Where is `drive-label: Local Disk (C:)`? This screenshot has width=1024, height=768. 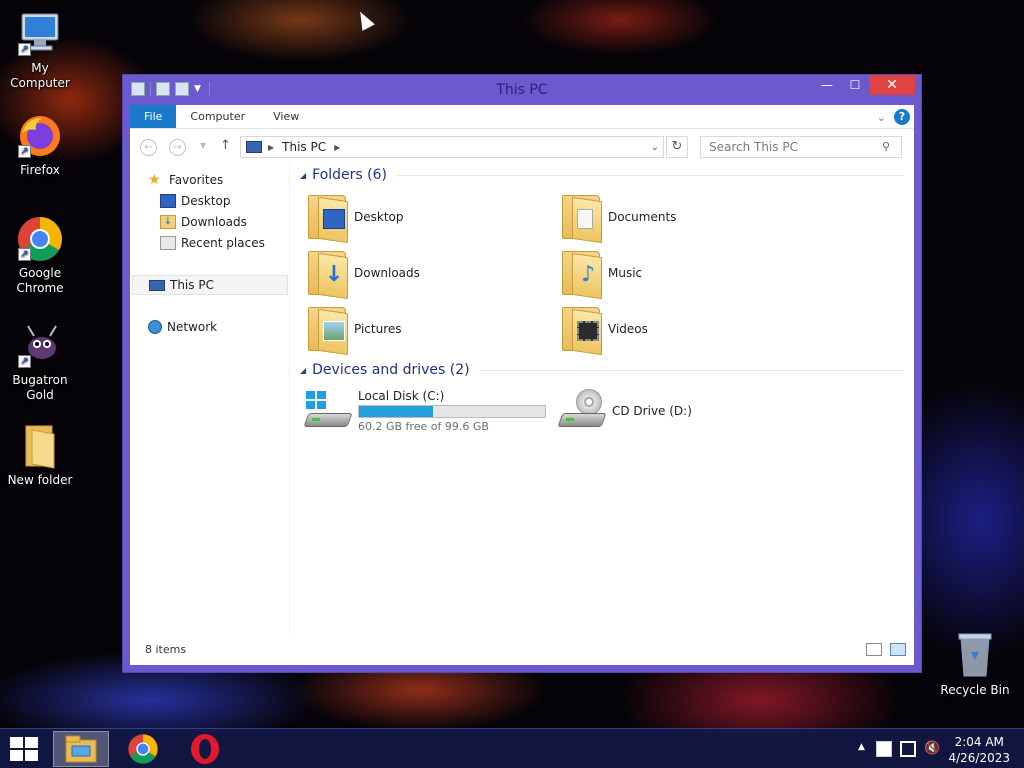 drive-label: Local Disk (C:) is located at coordinates (401, 396).